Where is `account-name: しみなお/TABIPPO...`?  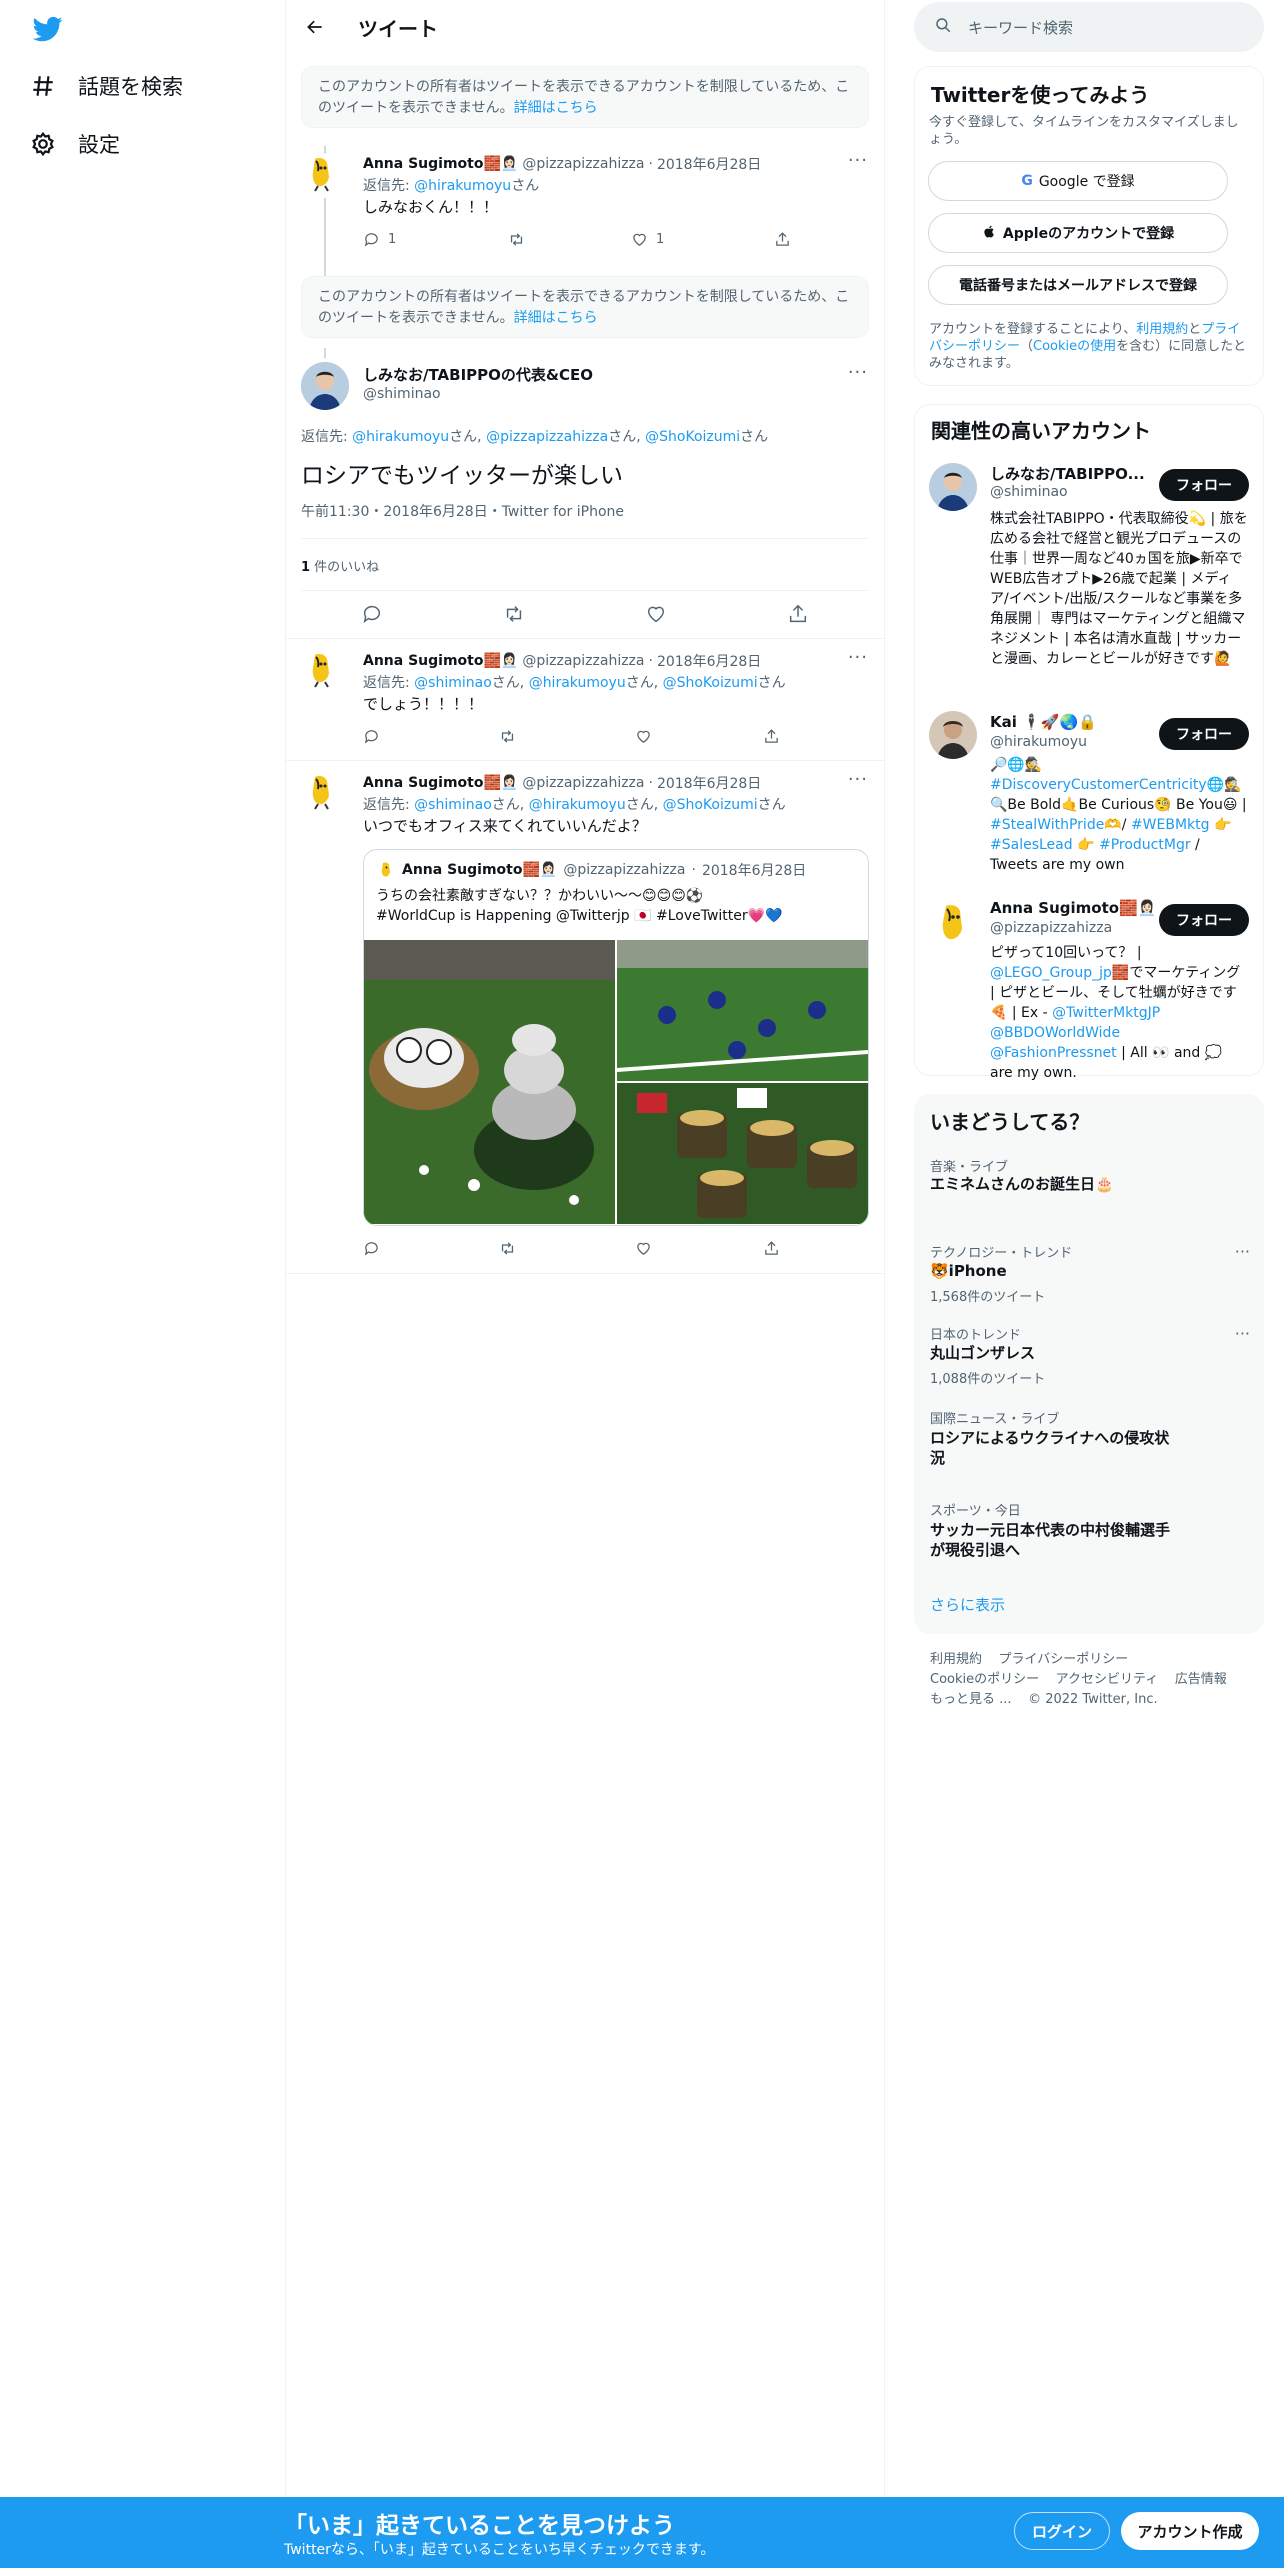 account-name: しみなお/TABIPPO... is located at coordinates (1067, 474).